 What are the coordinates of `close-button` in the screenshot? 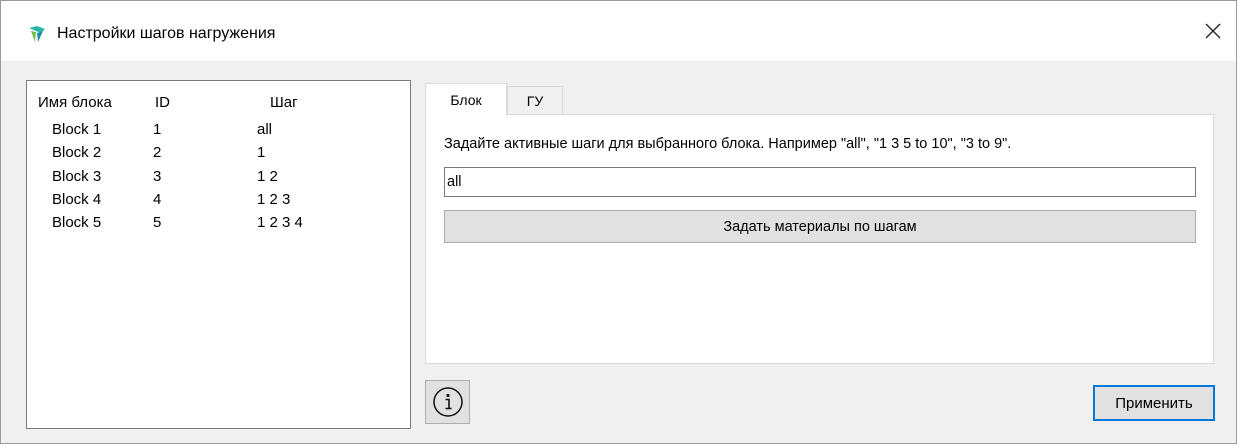 It's located at (1213, 31).